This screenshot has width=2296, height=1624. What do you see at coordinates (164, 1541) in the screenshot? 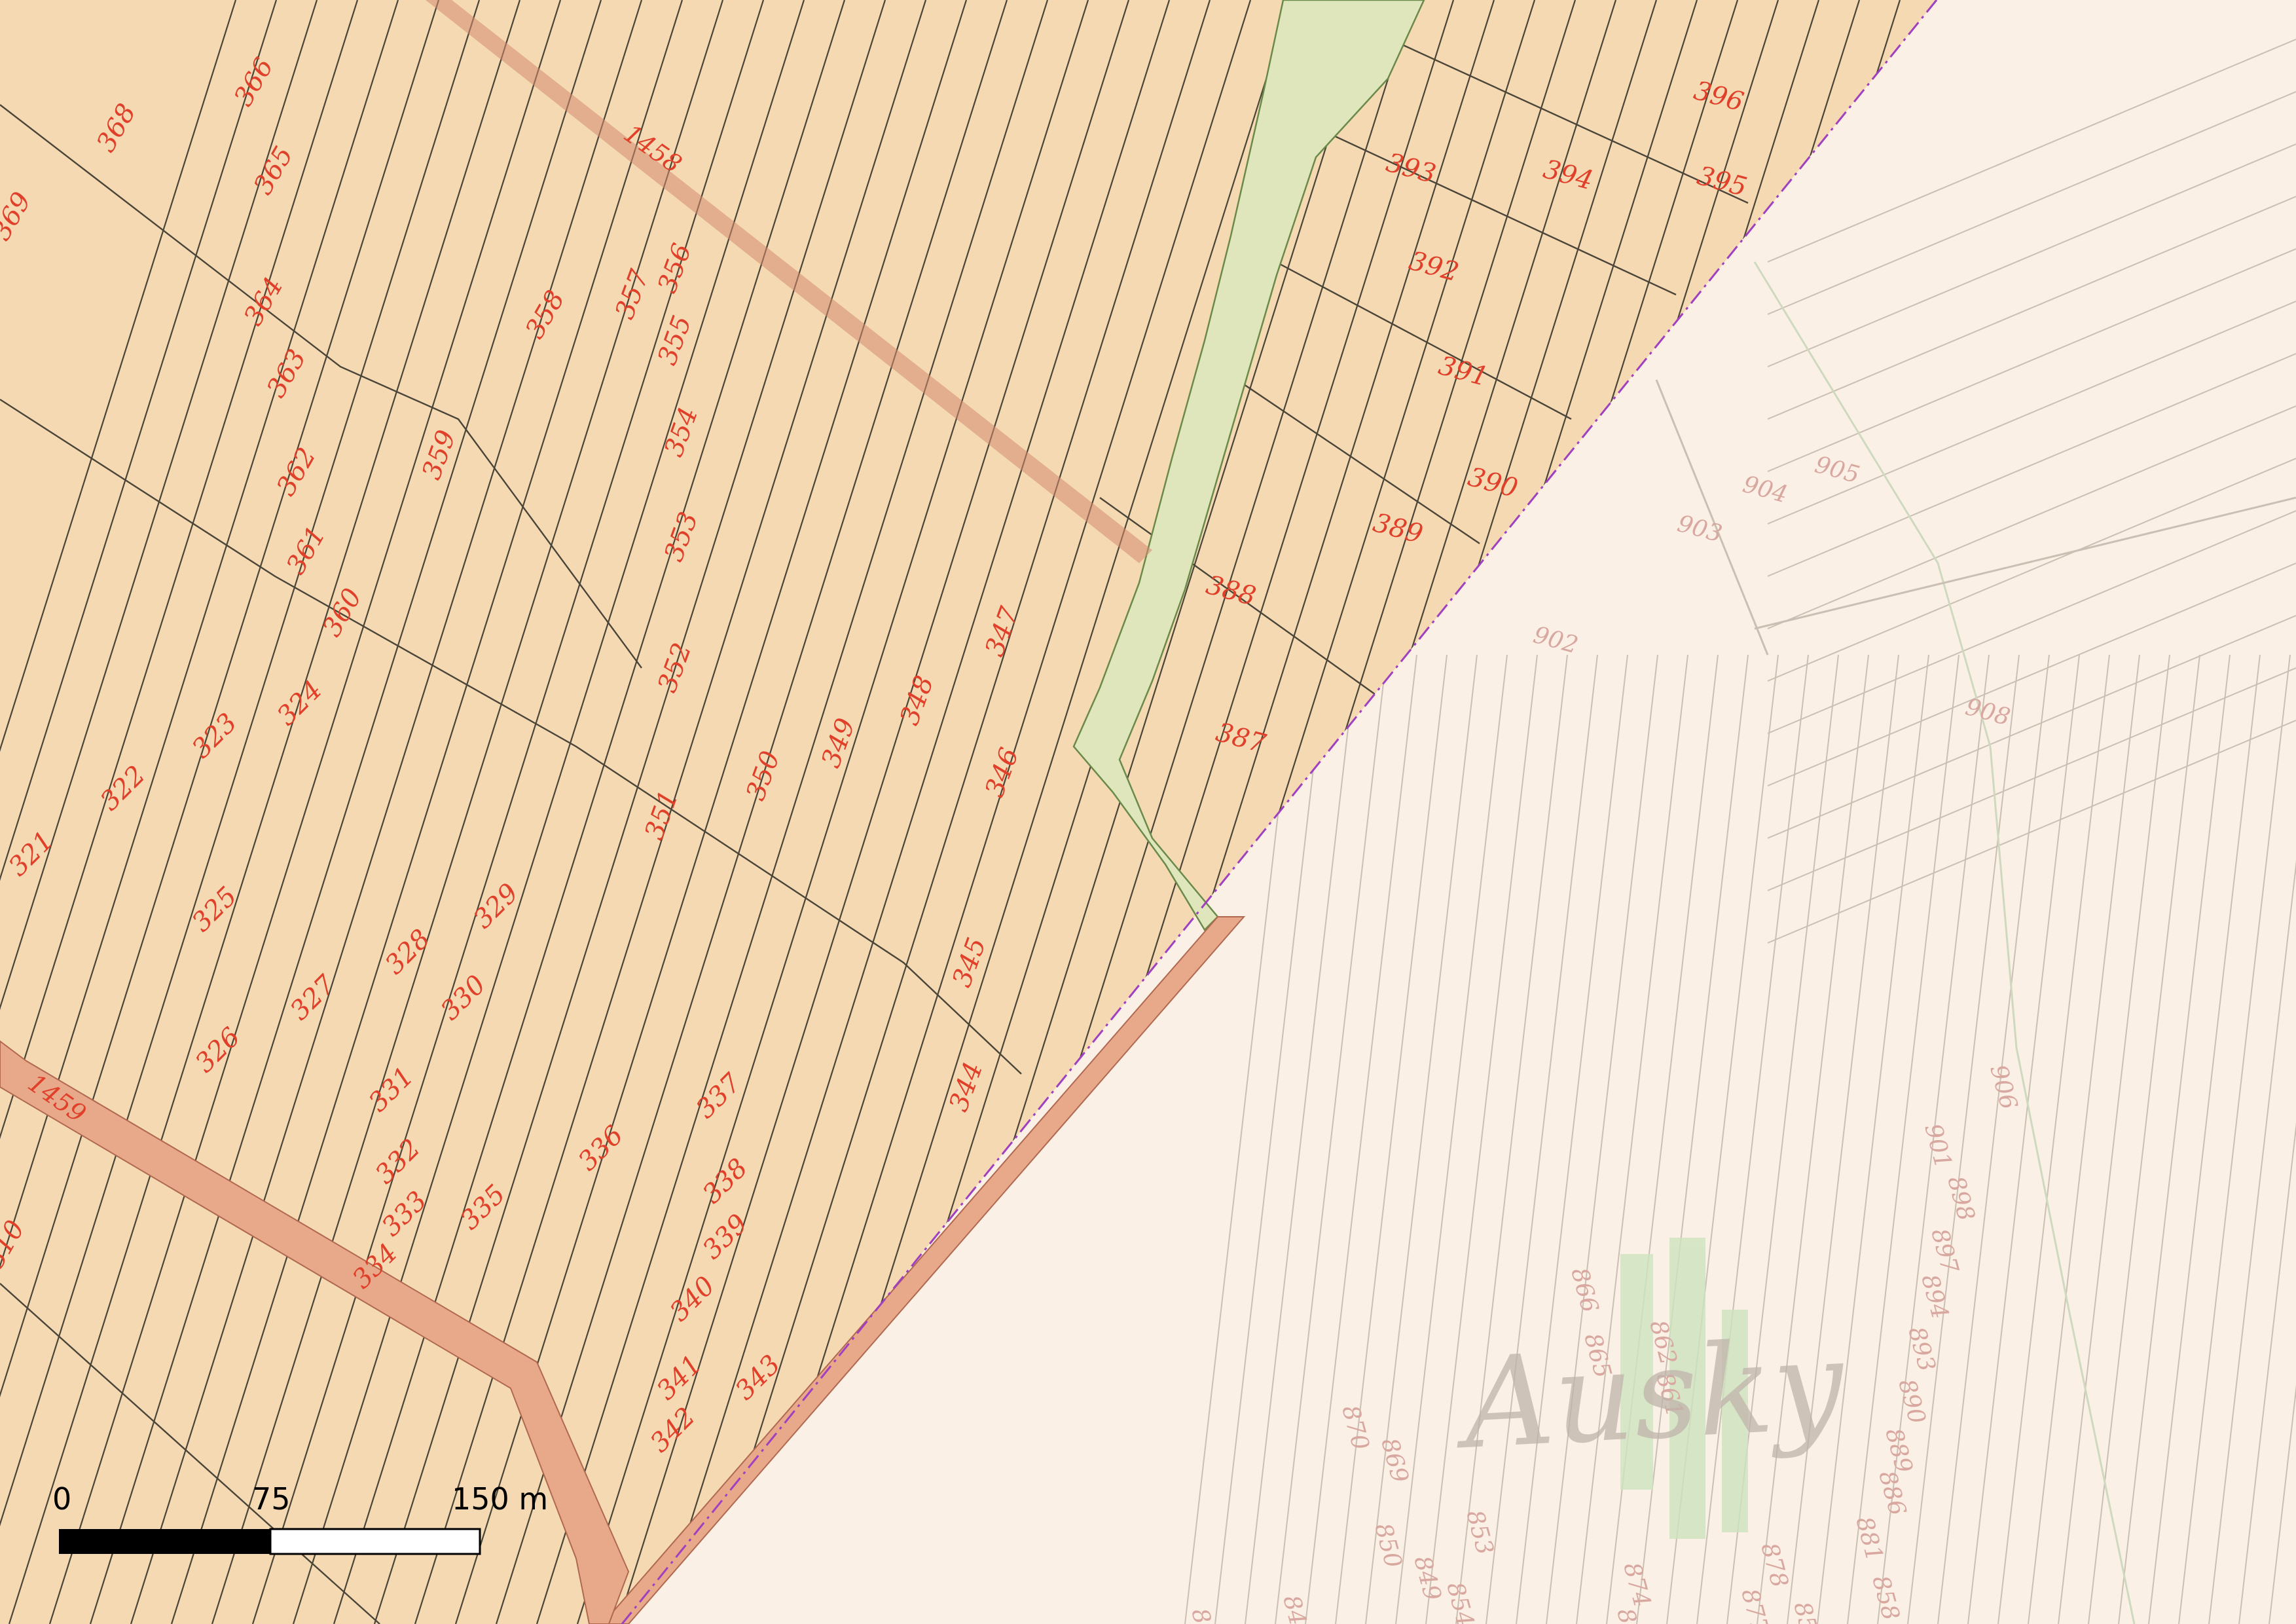
I see `scale-bar-black-segment` at bounding box center [164, 1541].